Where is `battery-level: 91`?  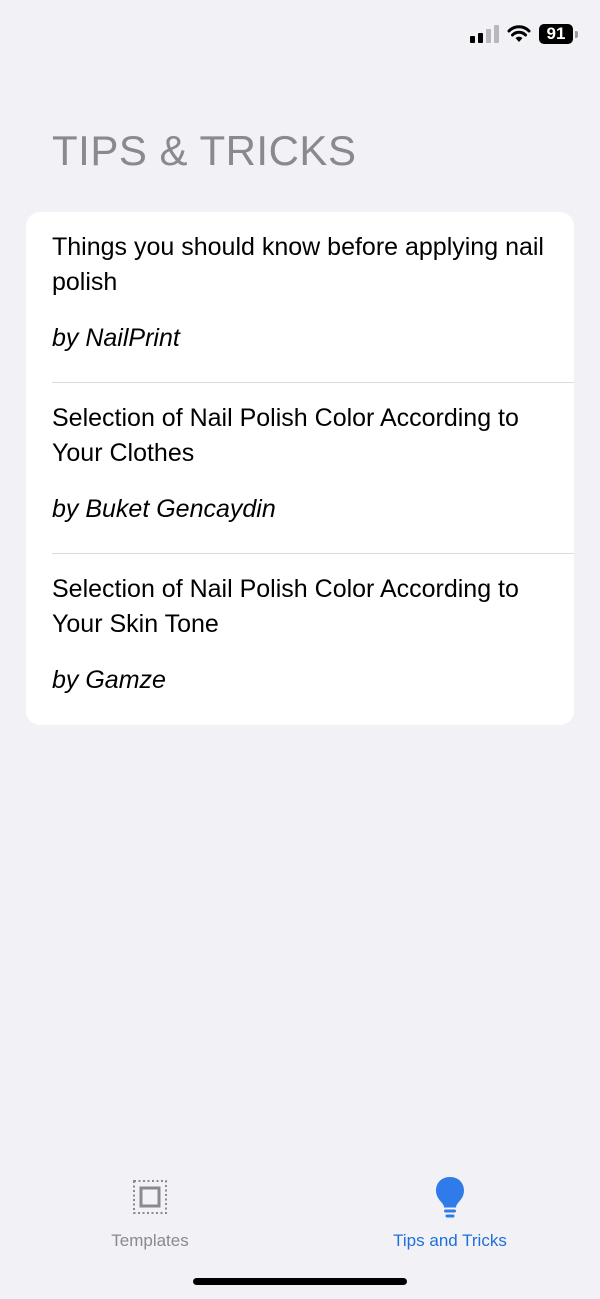
battery-level: 91 is located at coordinates (556, 34).